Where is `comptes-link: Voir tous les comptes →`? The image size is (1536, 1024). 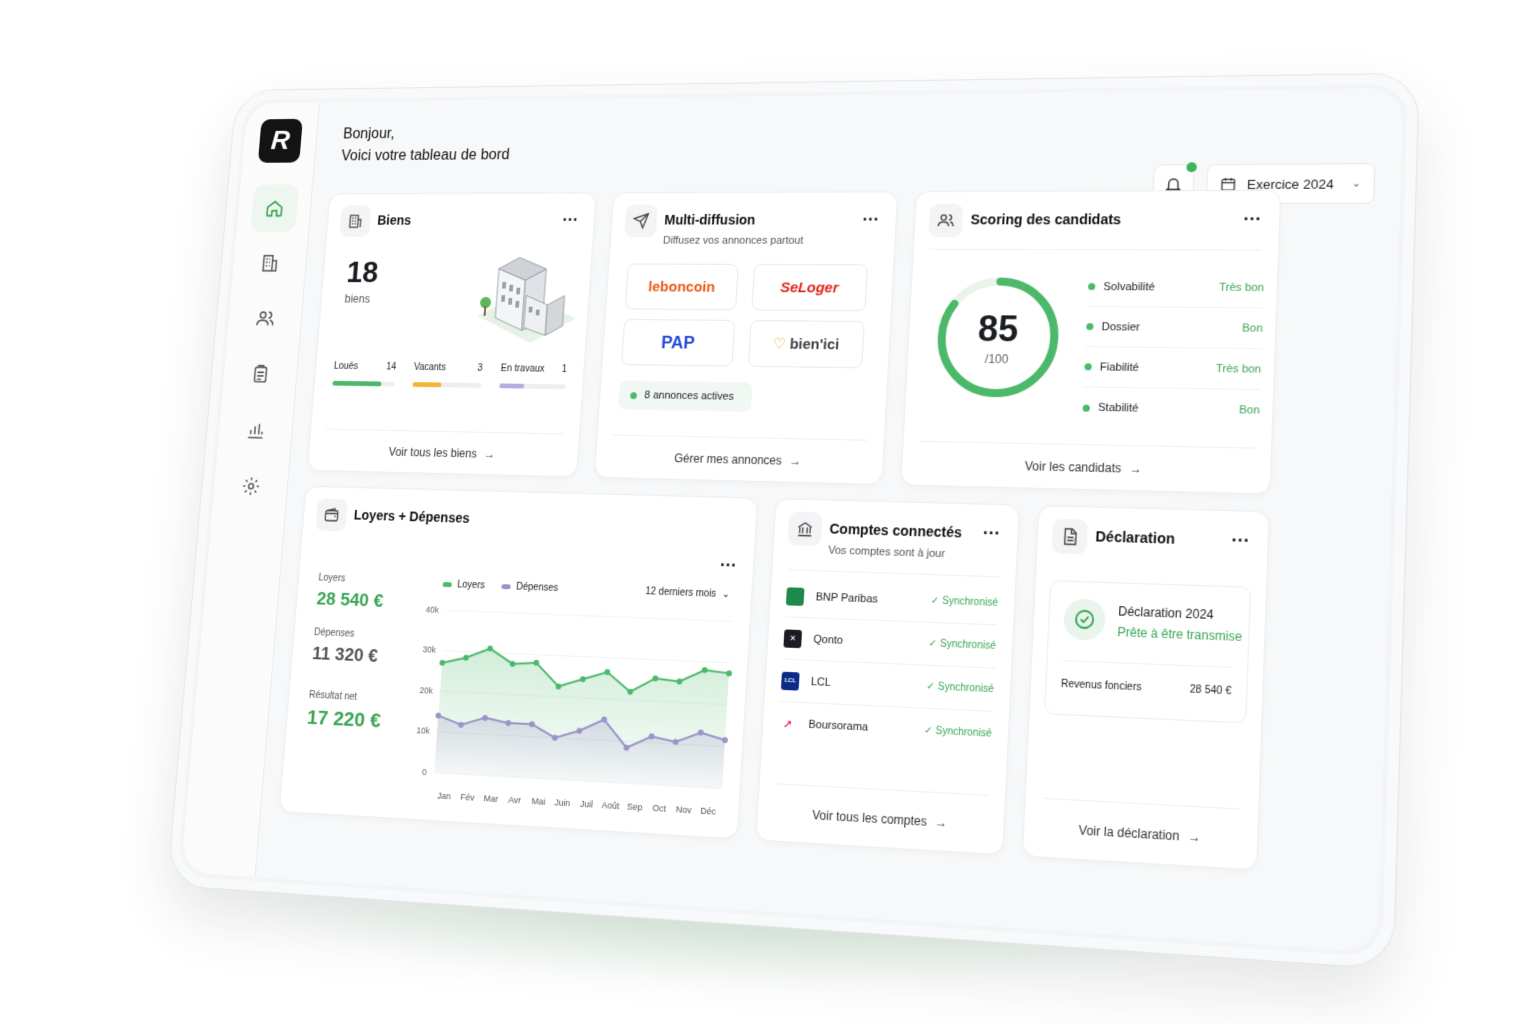
comptes-link: Voir tous les comptes → is located at coordinates (880, 818).